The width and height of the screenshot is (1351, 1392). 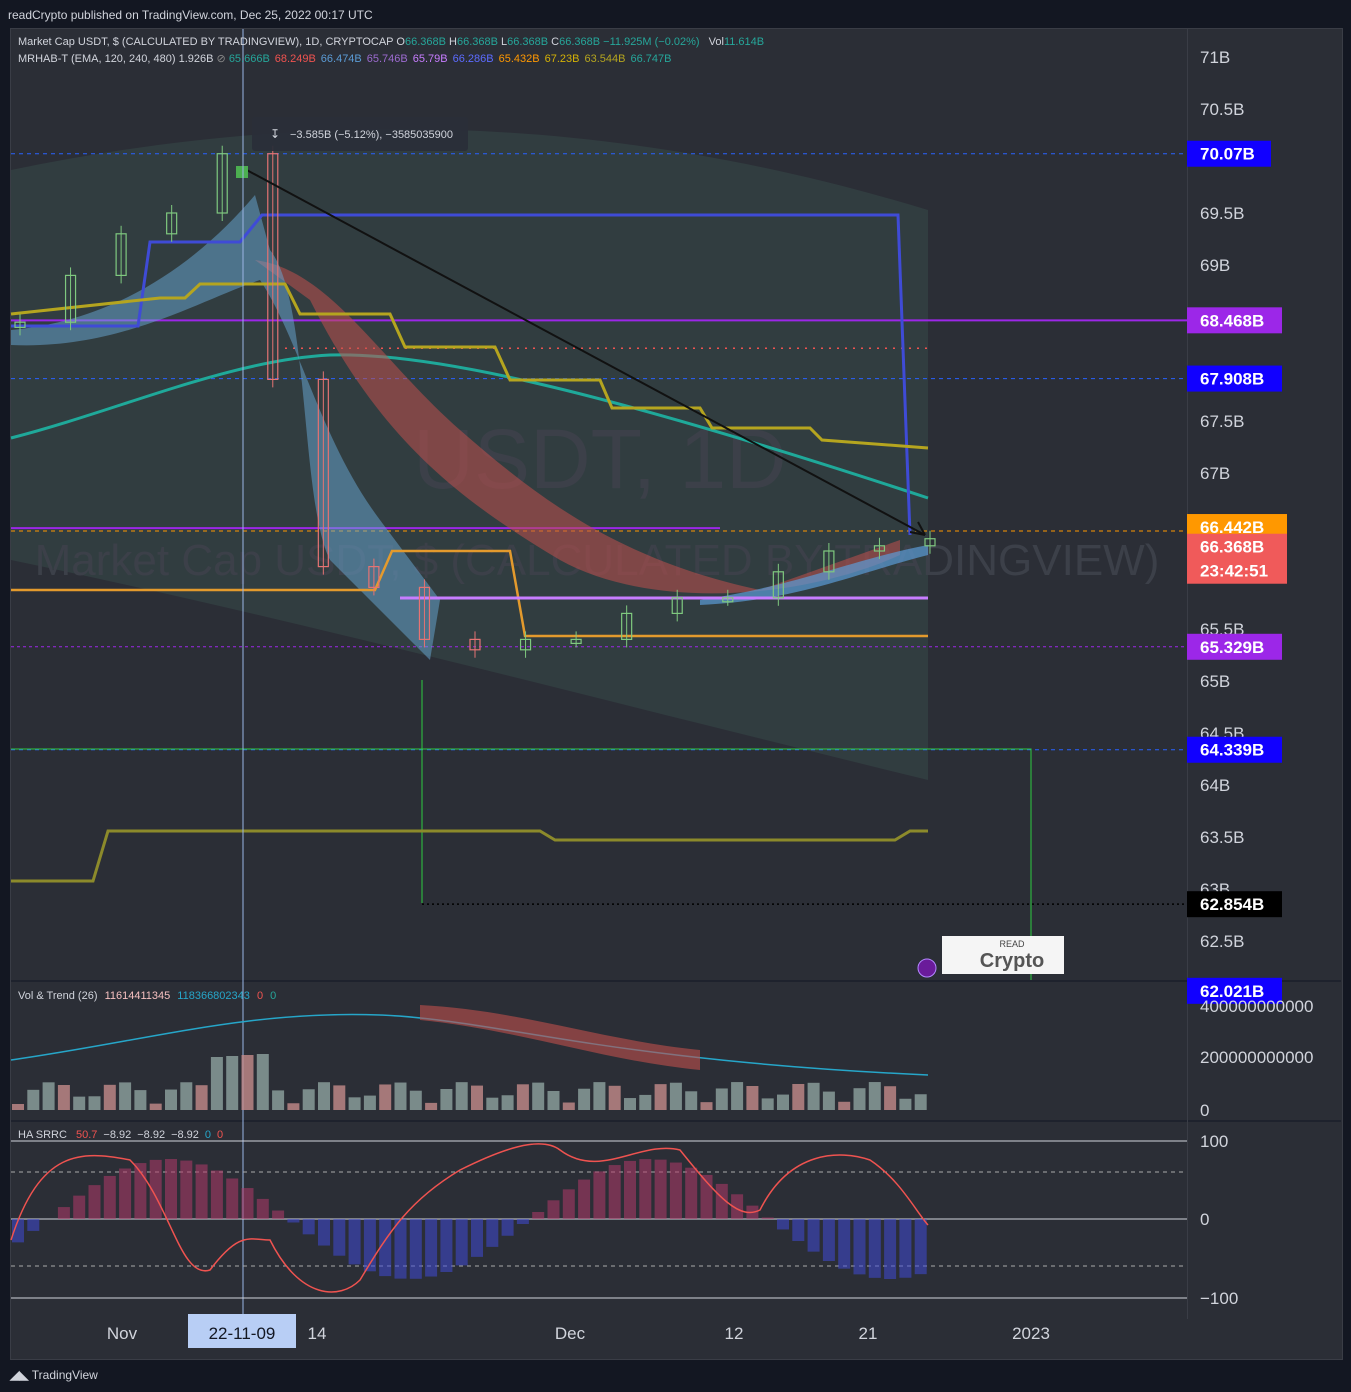 I want to click on ohlc-key-O: O, so click(x=400, y=42).